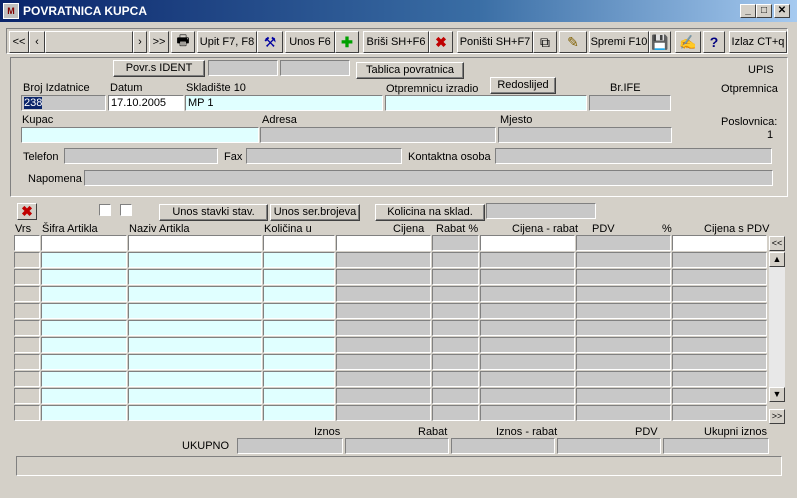 The width and height of the screenshot is (797, 498). Describe the element at coordinates (315, 212) in the screenshot. I see `serial-entry-button: Unos ser.brojeva` at that location.